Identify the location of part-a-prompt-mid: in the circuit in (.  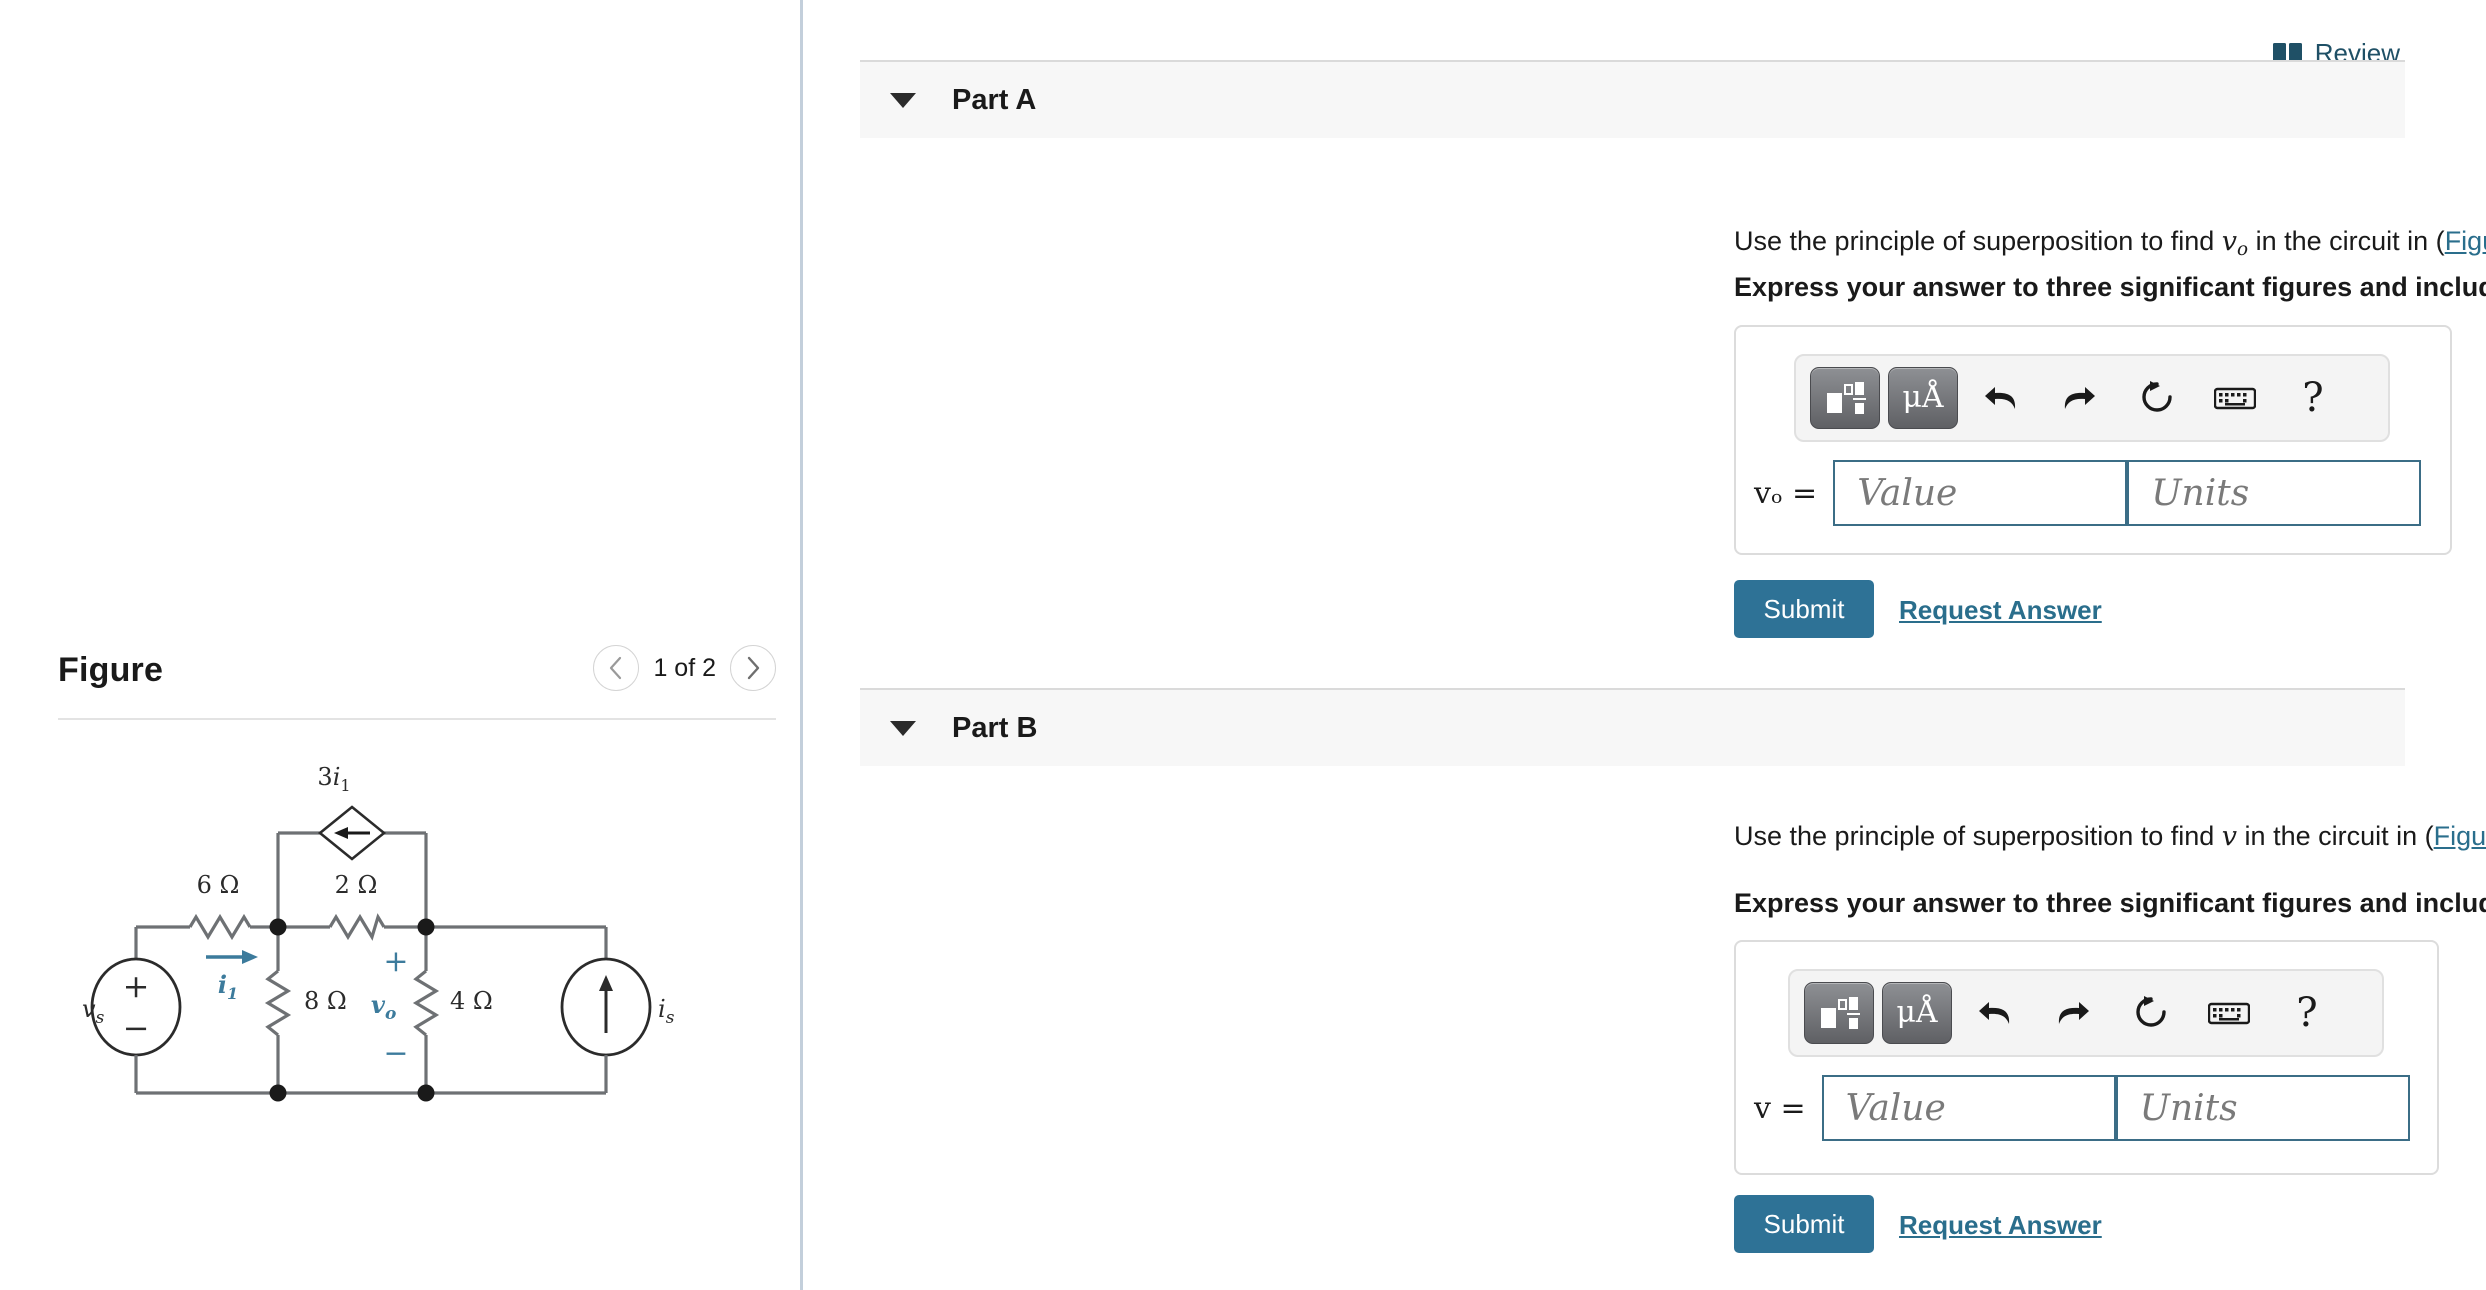
(2346, 241).